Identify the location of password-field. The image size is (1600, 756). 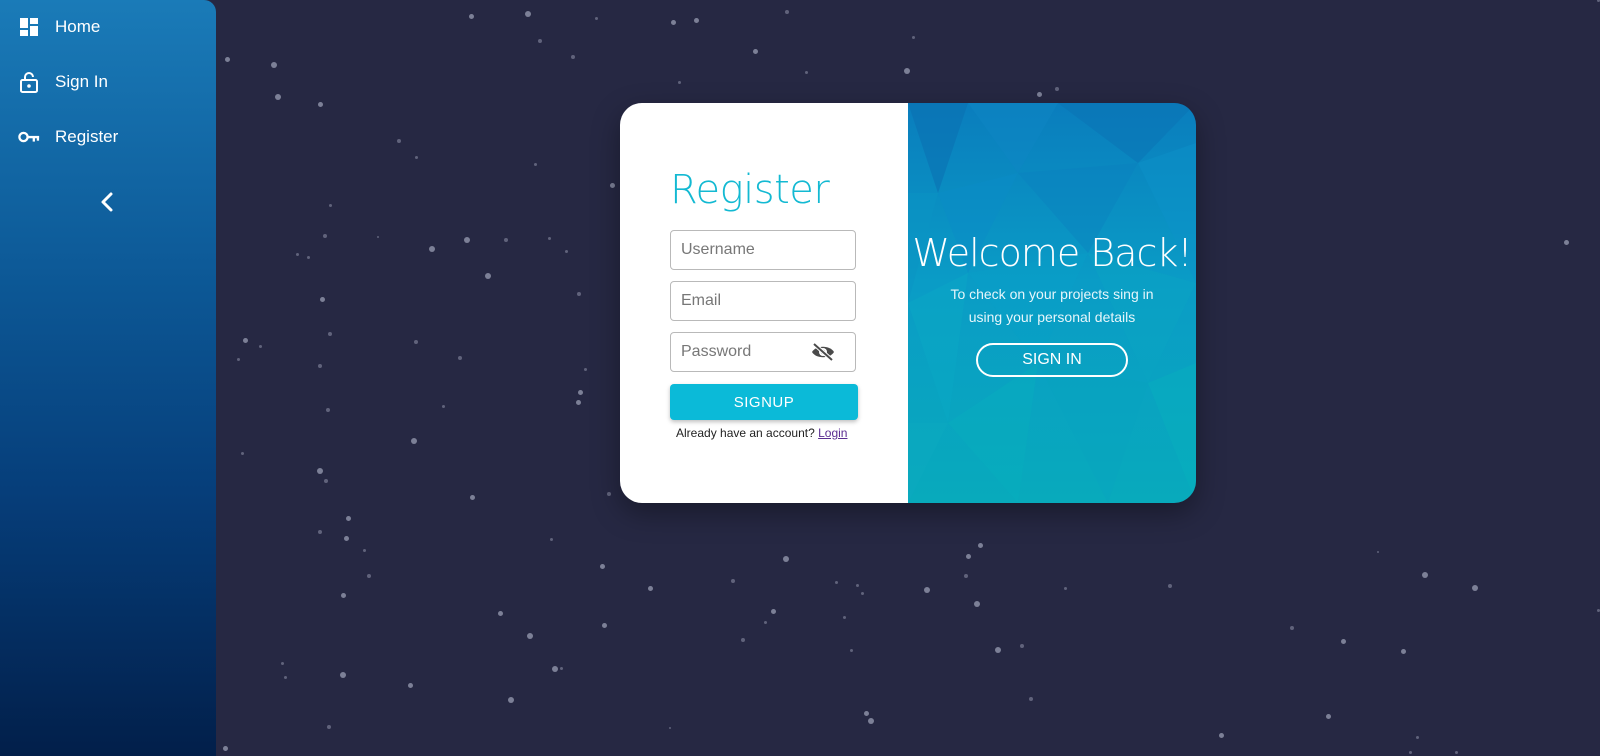
(763, 352).